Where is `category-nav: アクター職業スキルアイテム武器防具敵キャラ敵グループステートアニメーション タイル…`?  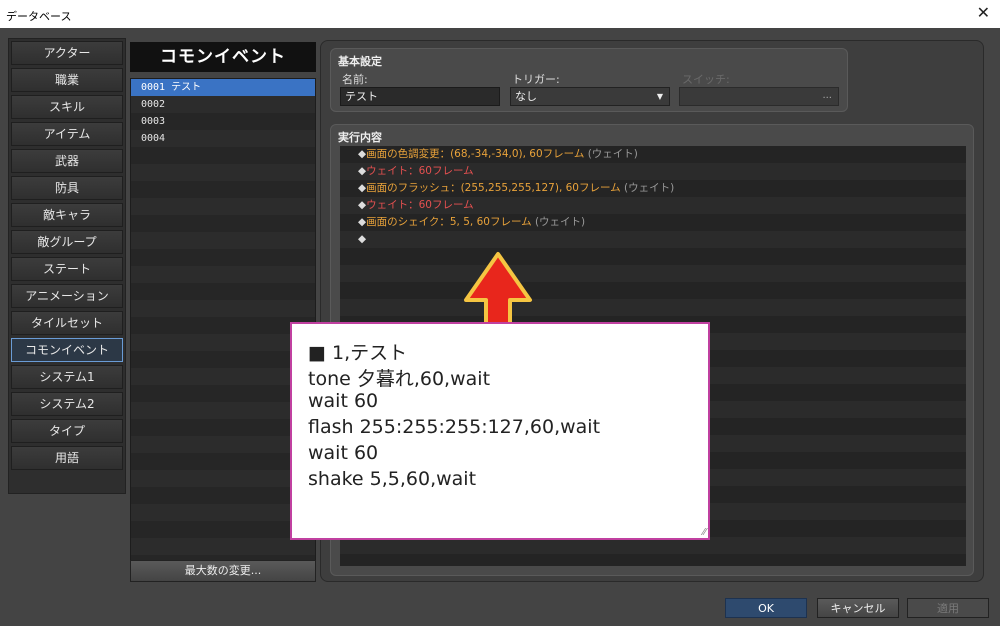 category-nav: アクター職業スキルアイテム武器防具敵キャラ敵グループステートアニメーション タイル… is located at coordinates (67, 266).